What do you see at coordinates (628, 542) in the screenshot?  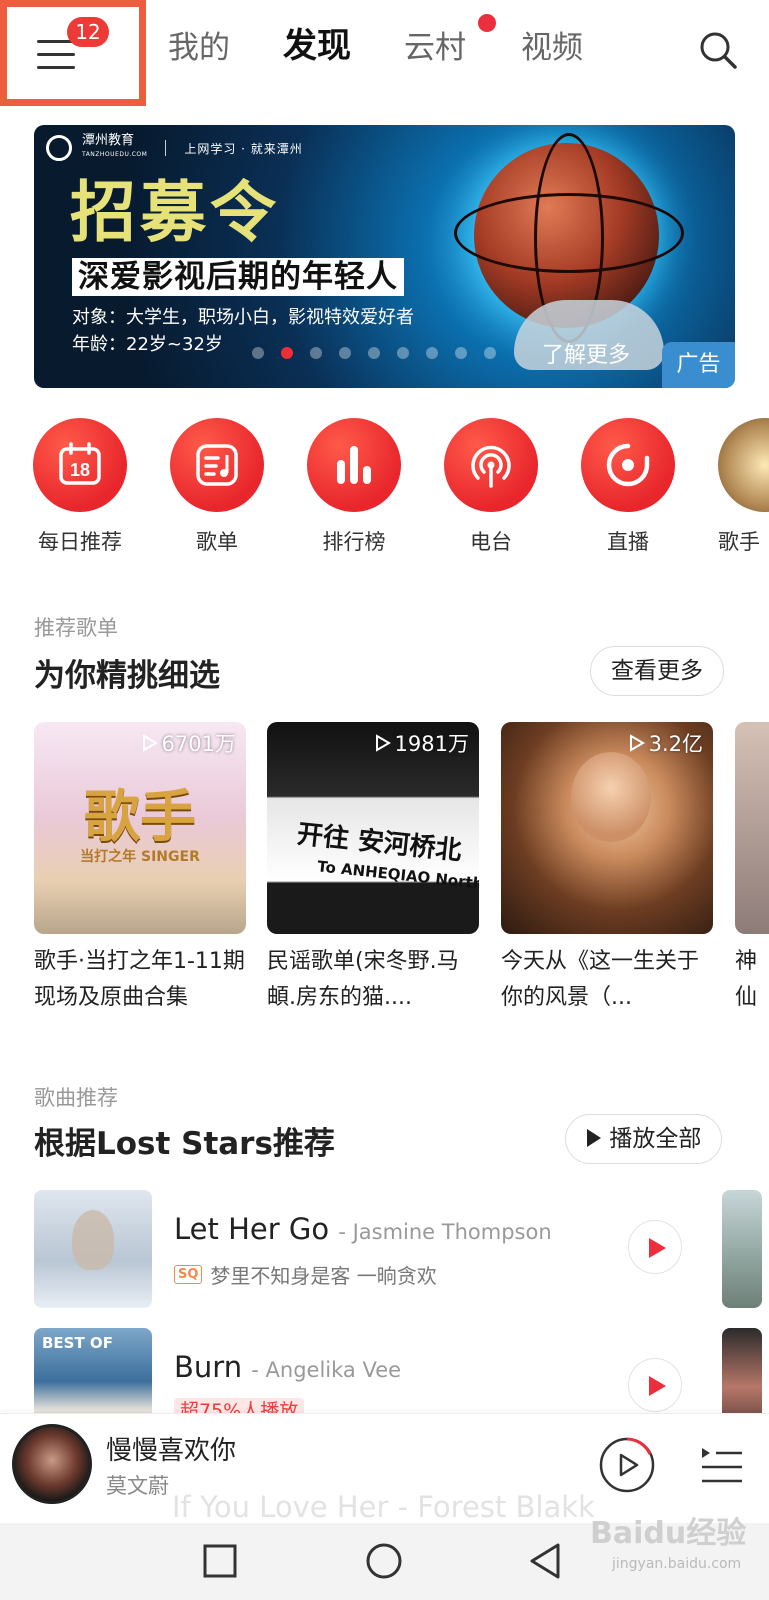 I see `quick-label: 直播` at bounding box center [628, 542].